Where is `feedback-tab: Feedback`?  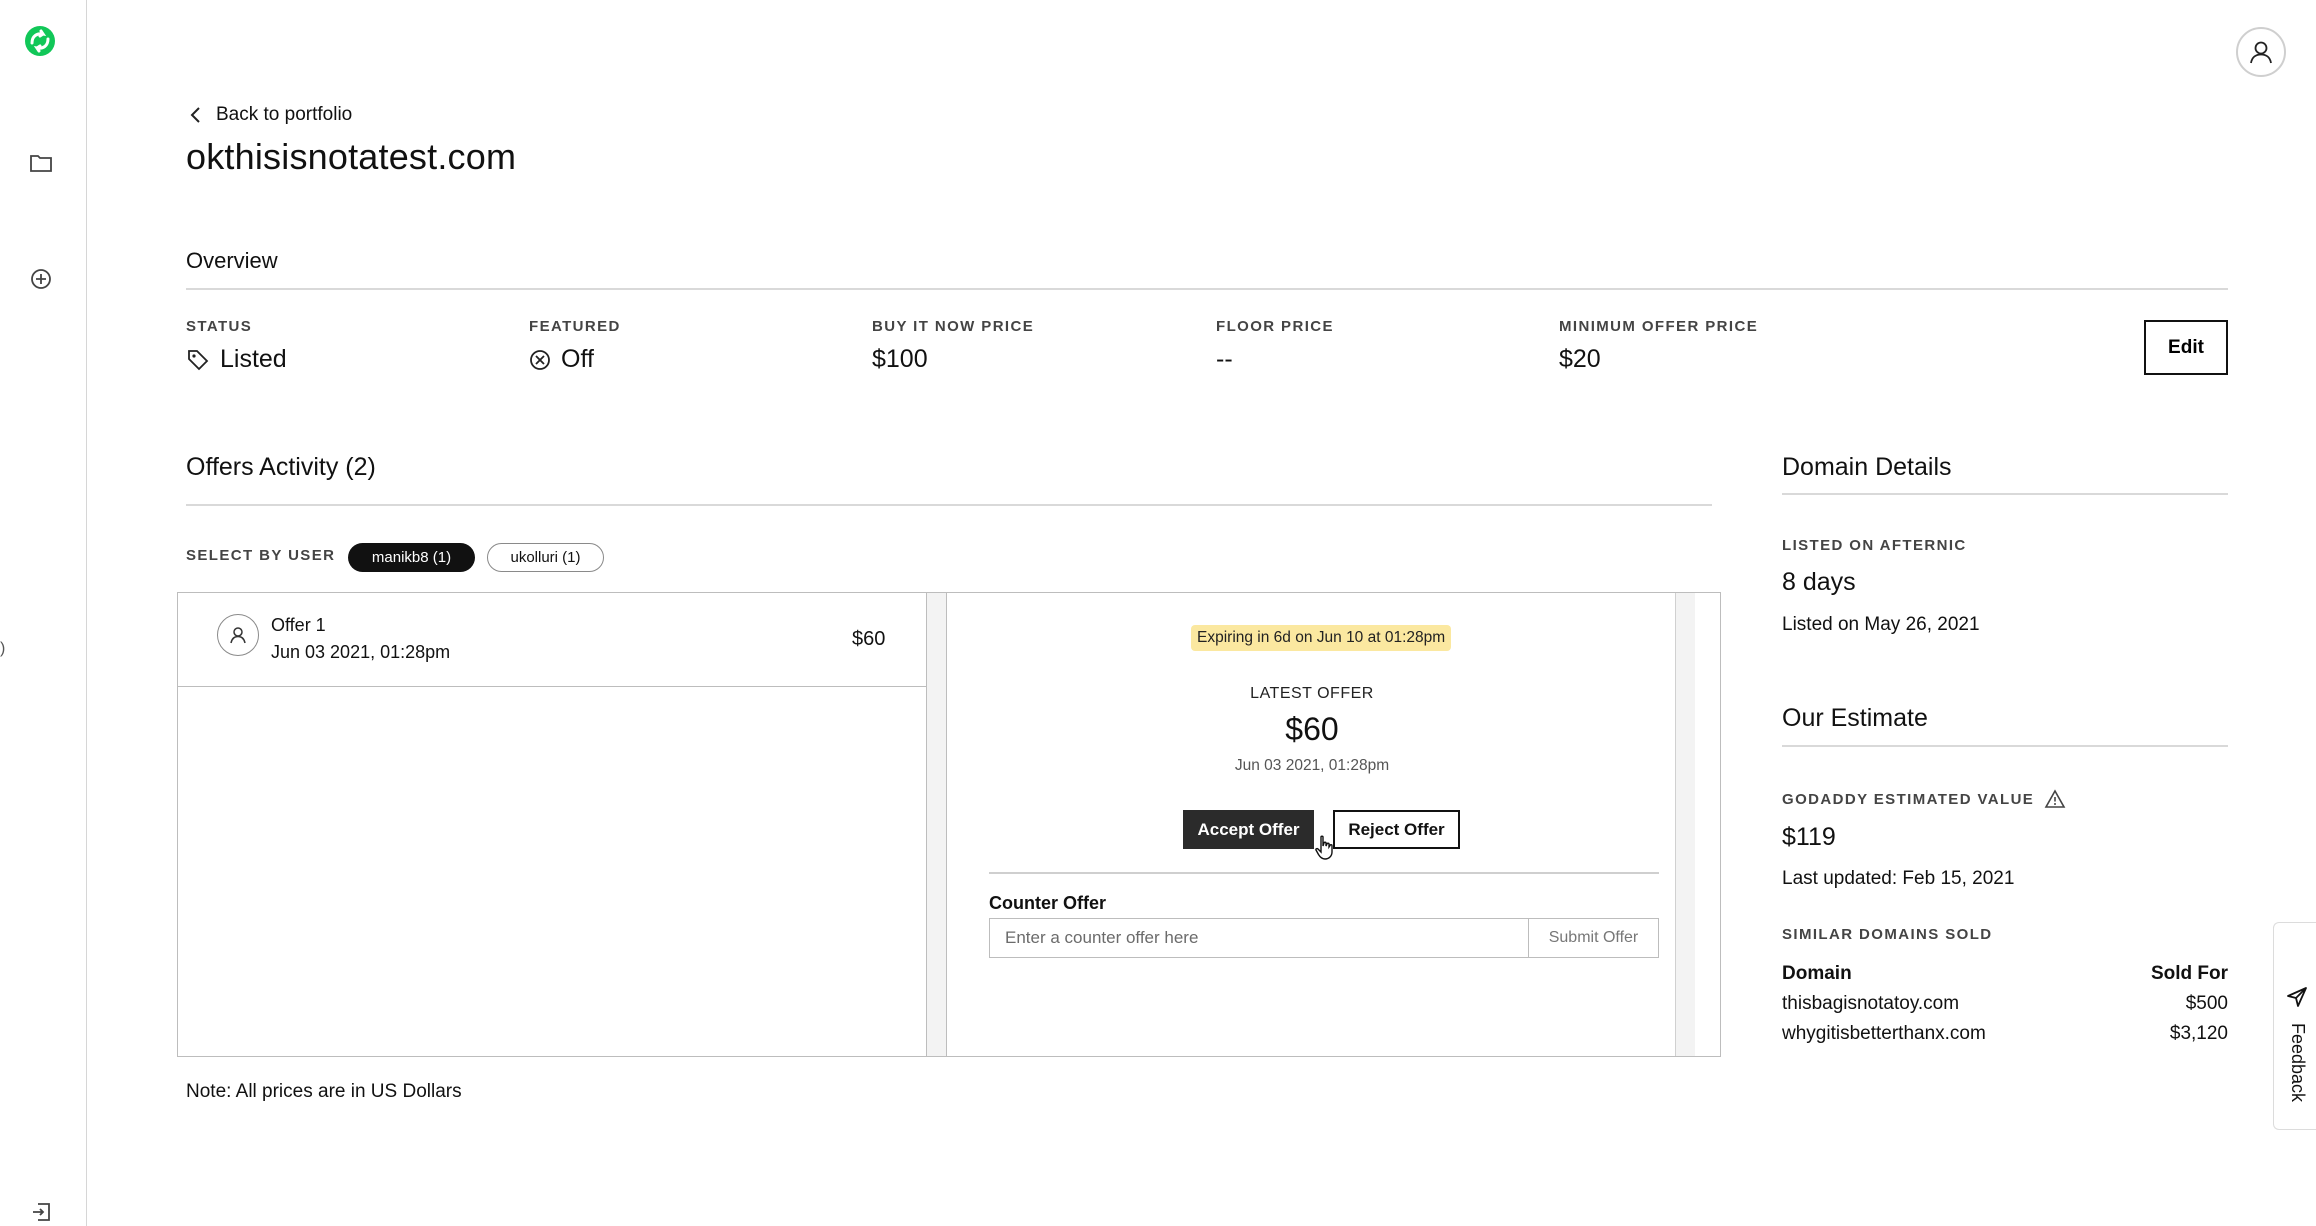 feedback-tab: Feedback is located at coordinates (2294, 1026).